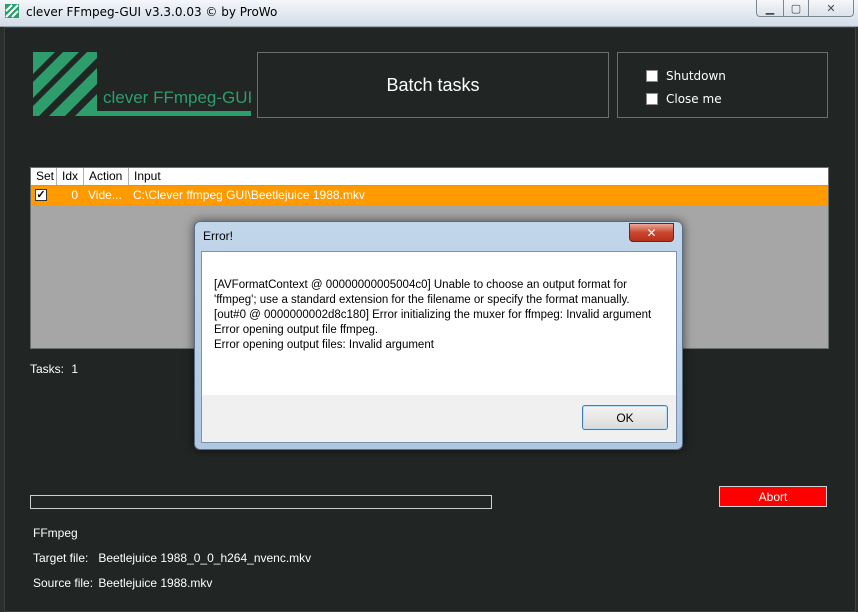 This screenshot has height=612, width=858. I want to click on logo-icon, so click(65, 84).